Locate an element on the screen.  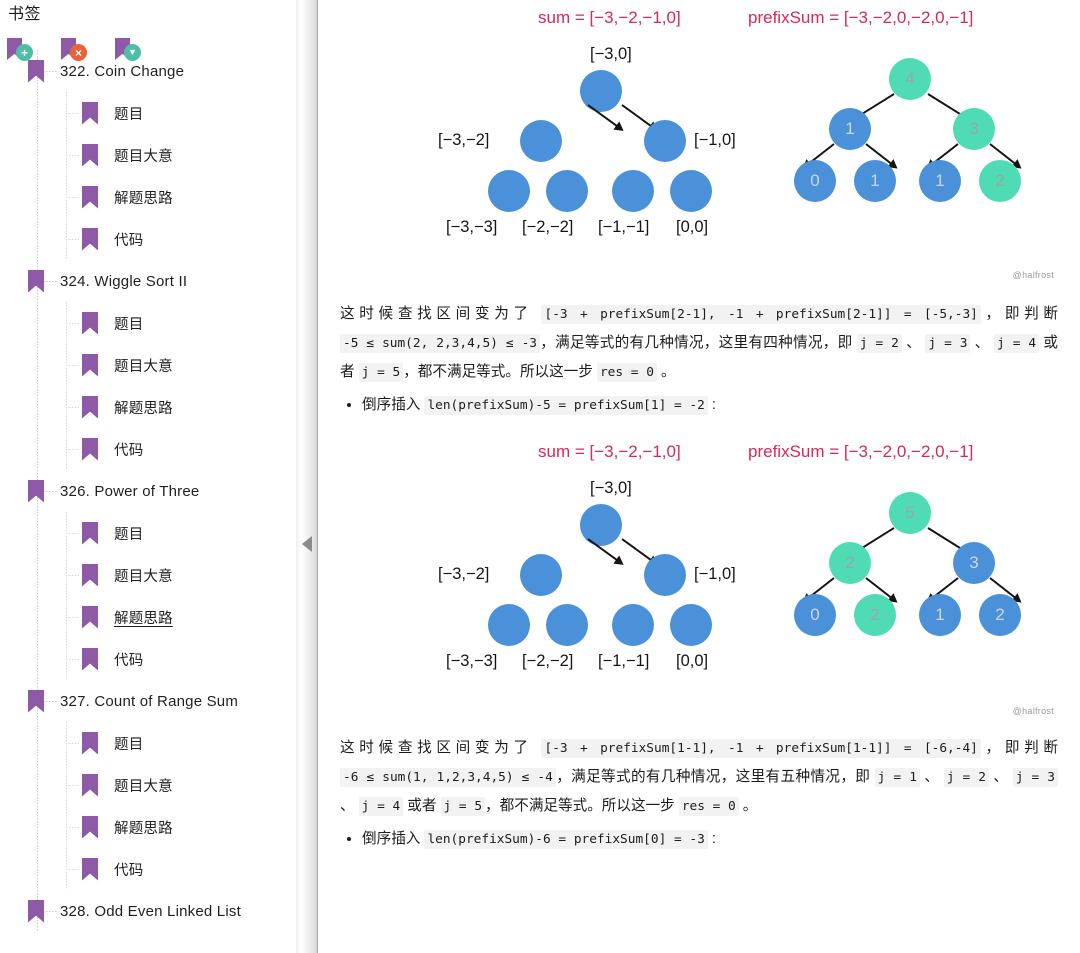
figure-2-right-leaf-2: 2 is located at coordinates (875, 615).